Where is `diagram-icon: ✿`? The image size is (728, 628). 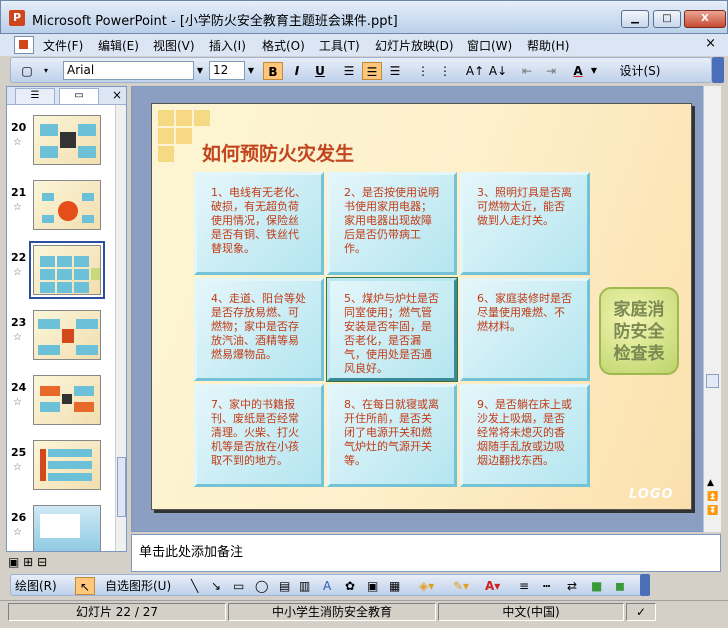
diagram-icon: ✿ is located at coordinates (350, 586).